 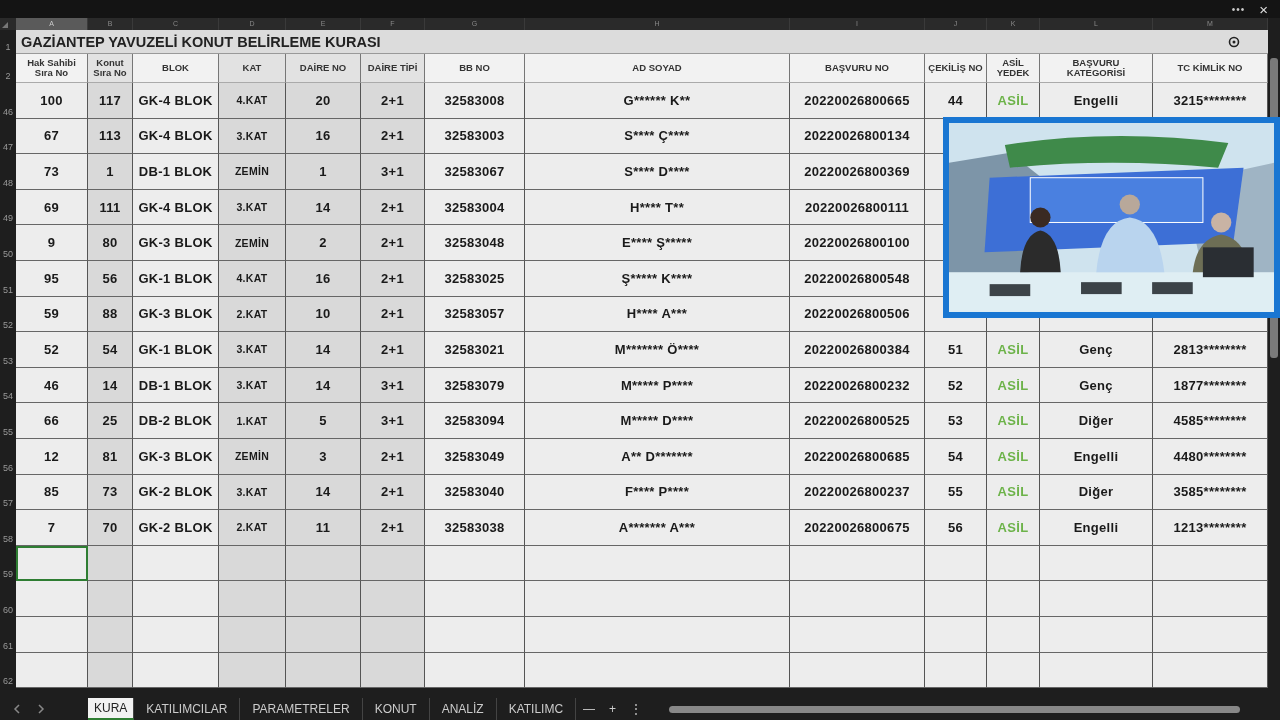 I want to click on row-number: 62, so click(x=8, y=670).